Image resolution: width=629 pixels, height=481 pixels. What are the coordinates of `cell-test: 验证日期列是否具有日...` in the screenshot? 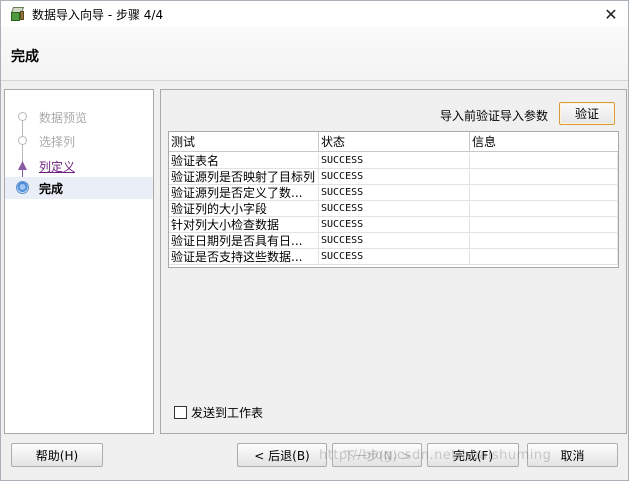 It's located at (244, 240).